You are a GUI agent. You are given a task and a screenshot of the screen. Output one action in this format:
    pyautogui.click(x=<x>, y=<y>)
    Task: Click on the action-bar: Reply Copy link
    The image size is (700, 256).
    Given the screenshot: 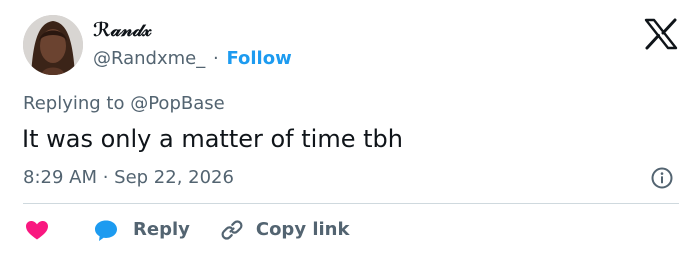 What is the action you would take?
    pyautogui.click(x=186, y=230)
    